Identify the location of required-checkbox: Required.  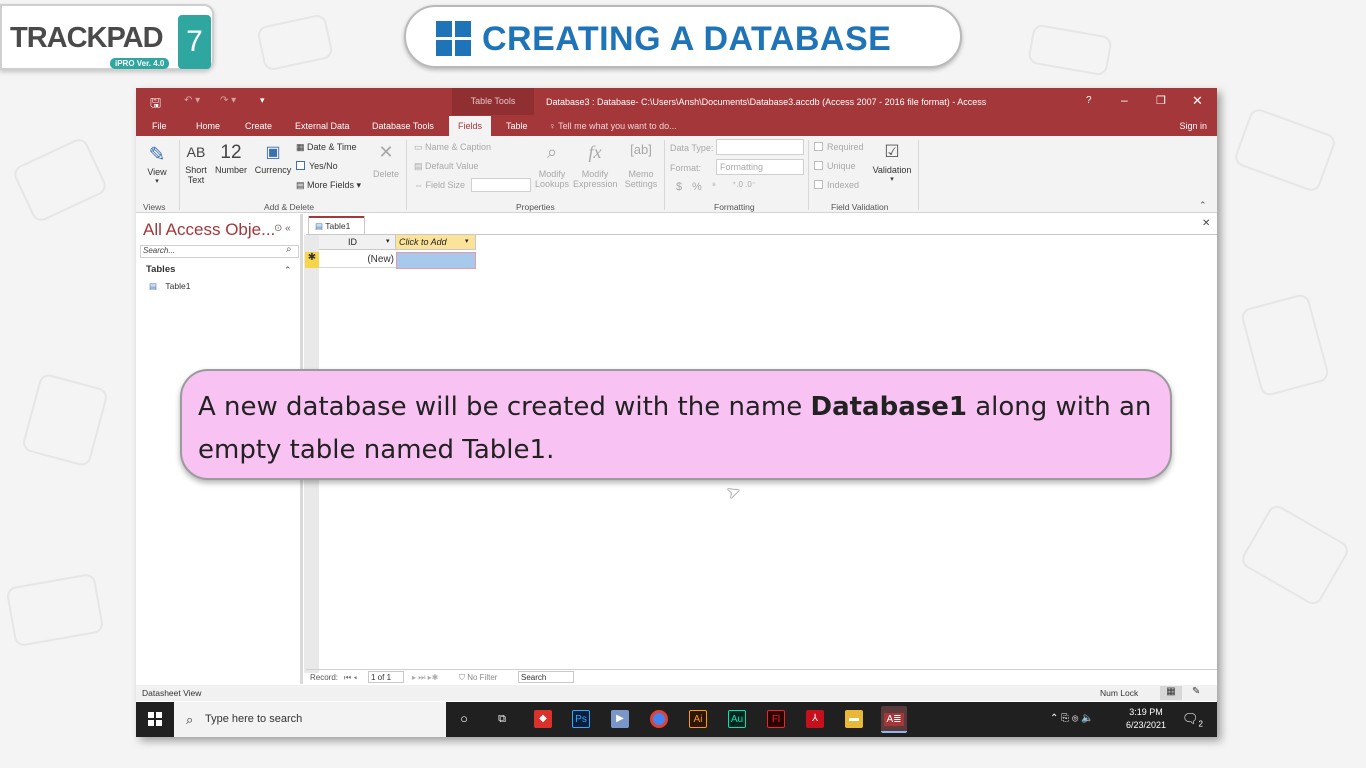
(839, 147).